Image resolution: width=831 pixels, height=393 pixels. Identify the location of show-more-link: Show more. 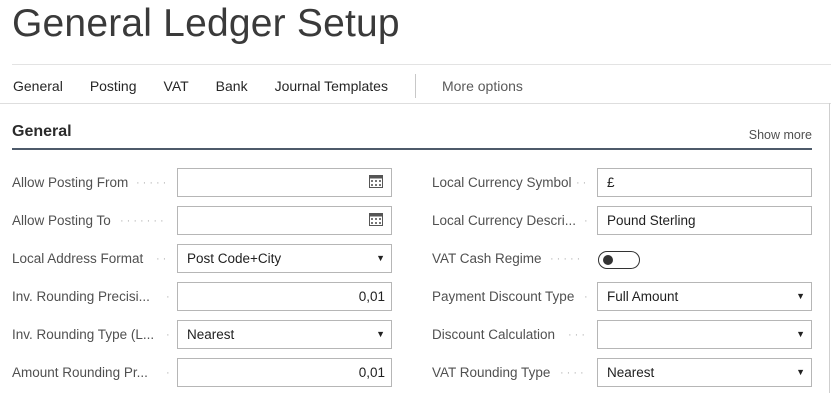
(780, 135).